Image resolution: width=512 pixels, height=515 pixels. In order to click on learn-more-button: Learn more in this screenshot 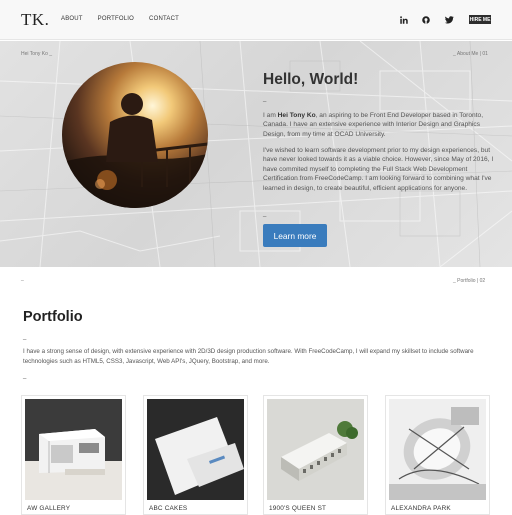, I will do `click(295, 235)`.